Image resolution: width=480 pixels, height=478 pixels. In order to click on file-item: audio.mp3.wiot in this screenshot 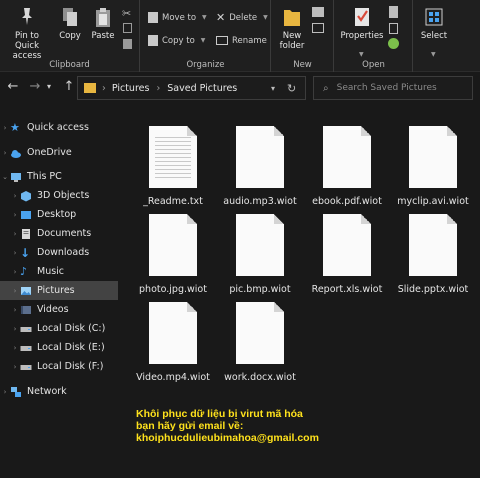, I will do `click(260, 166)`.